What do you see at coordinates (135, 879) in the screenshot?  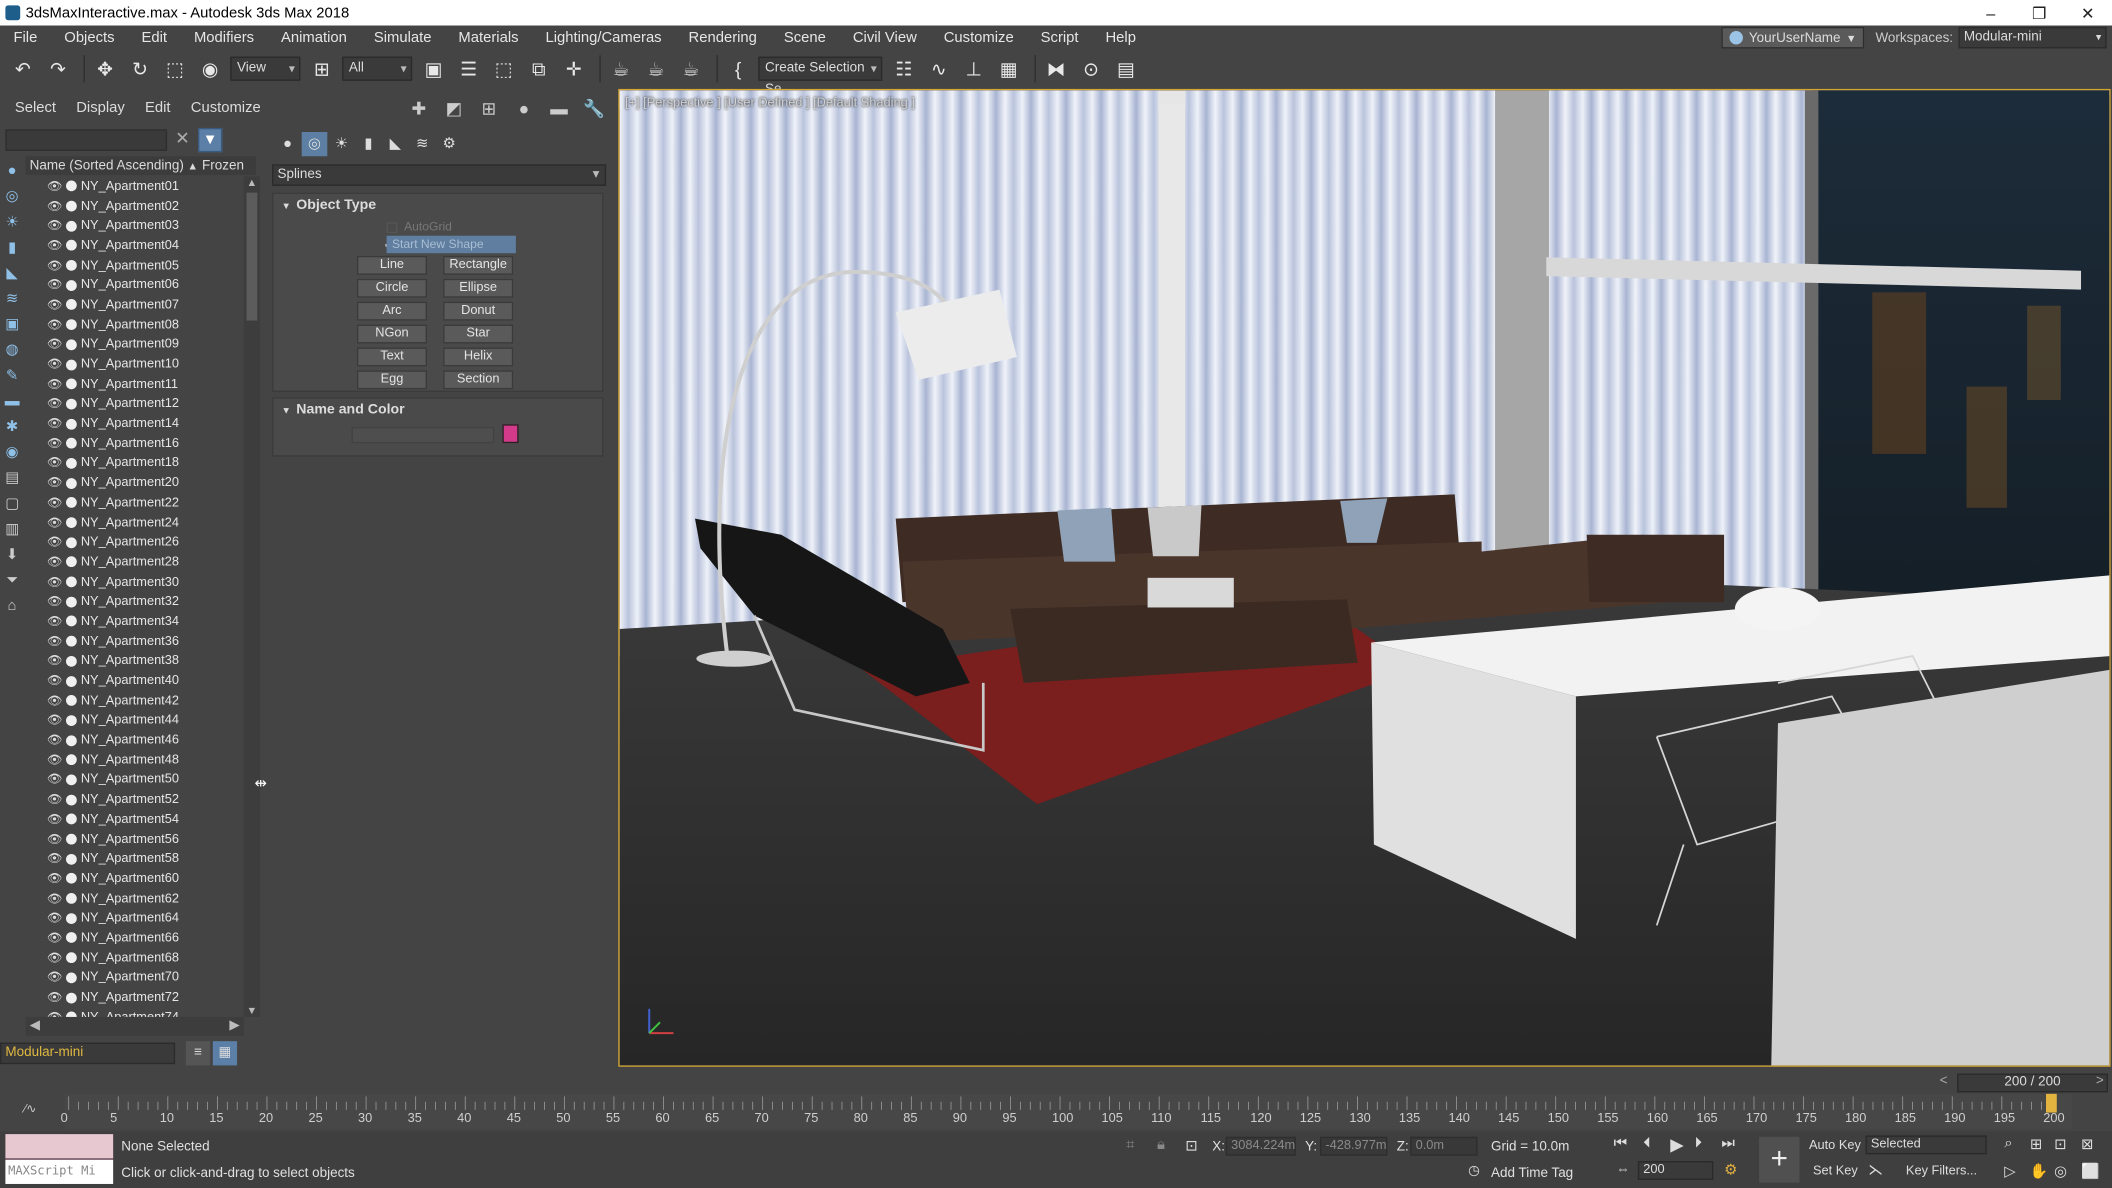 I see `list-item: 👁︎ NY_Apartment60` at bounding box center [135, 879].